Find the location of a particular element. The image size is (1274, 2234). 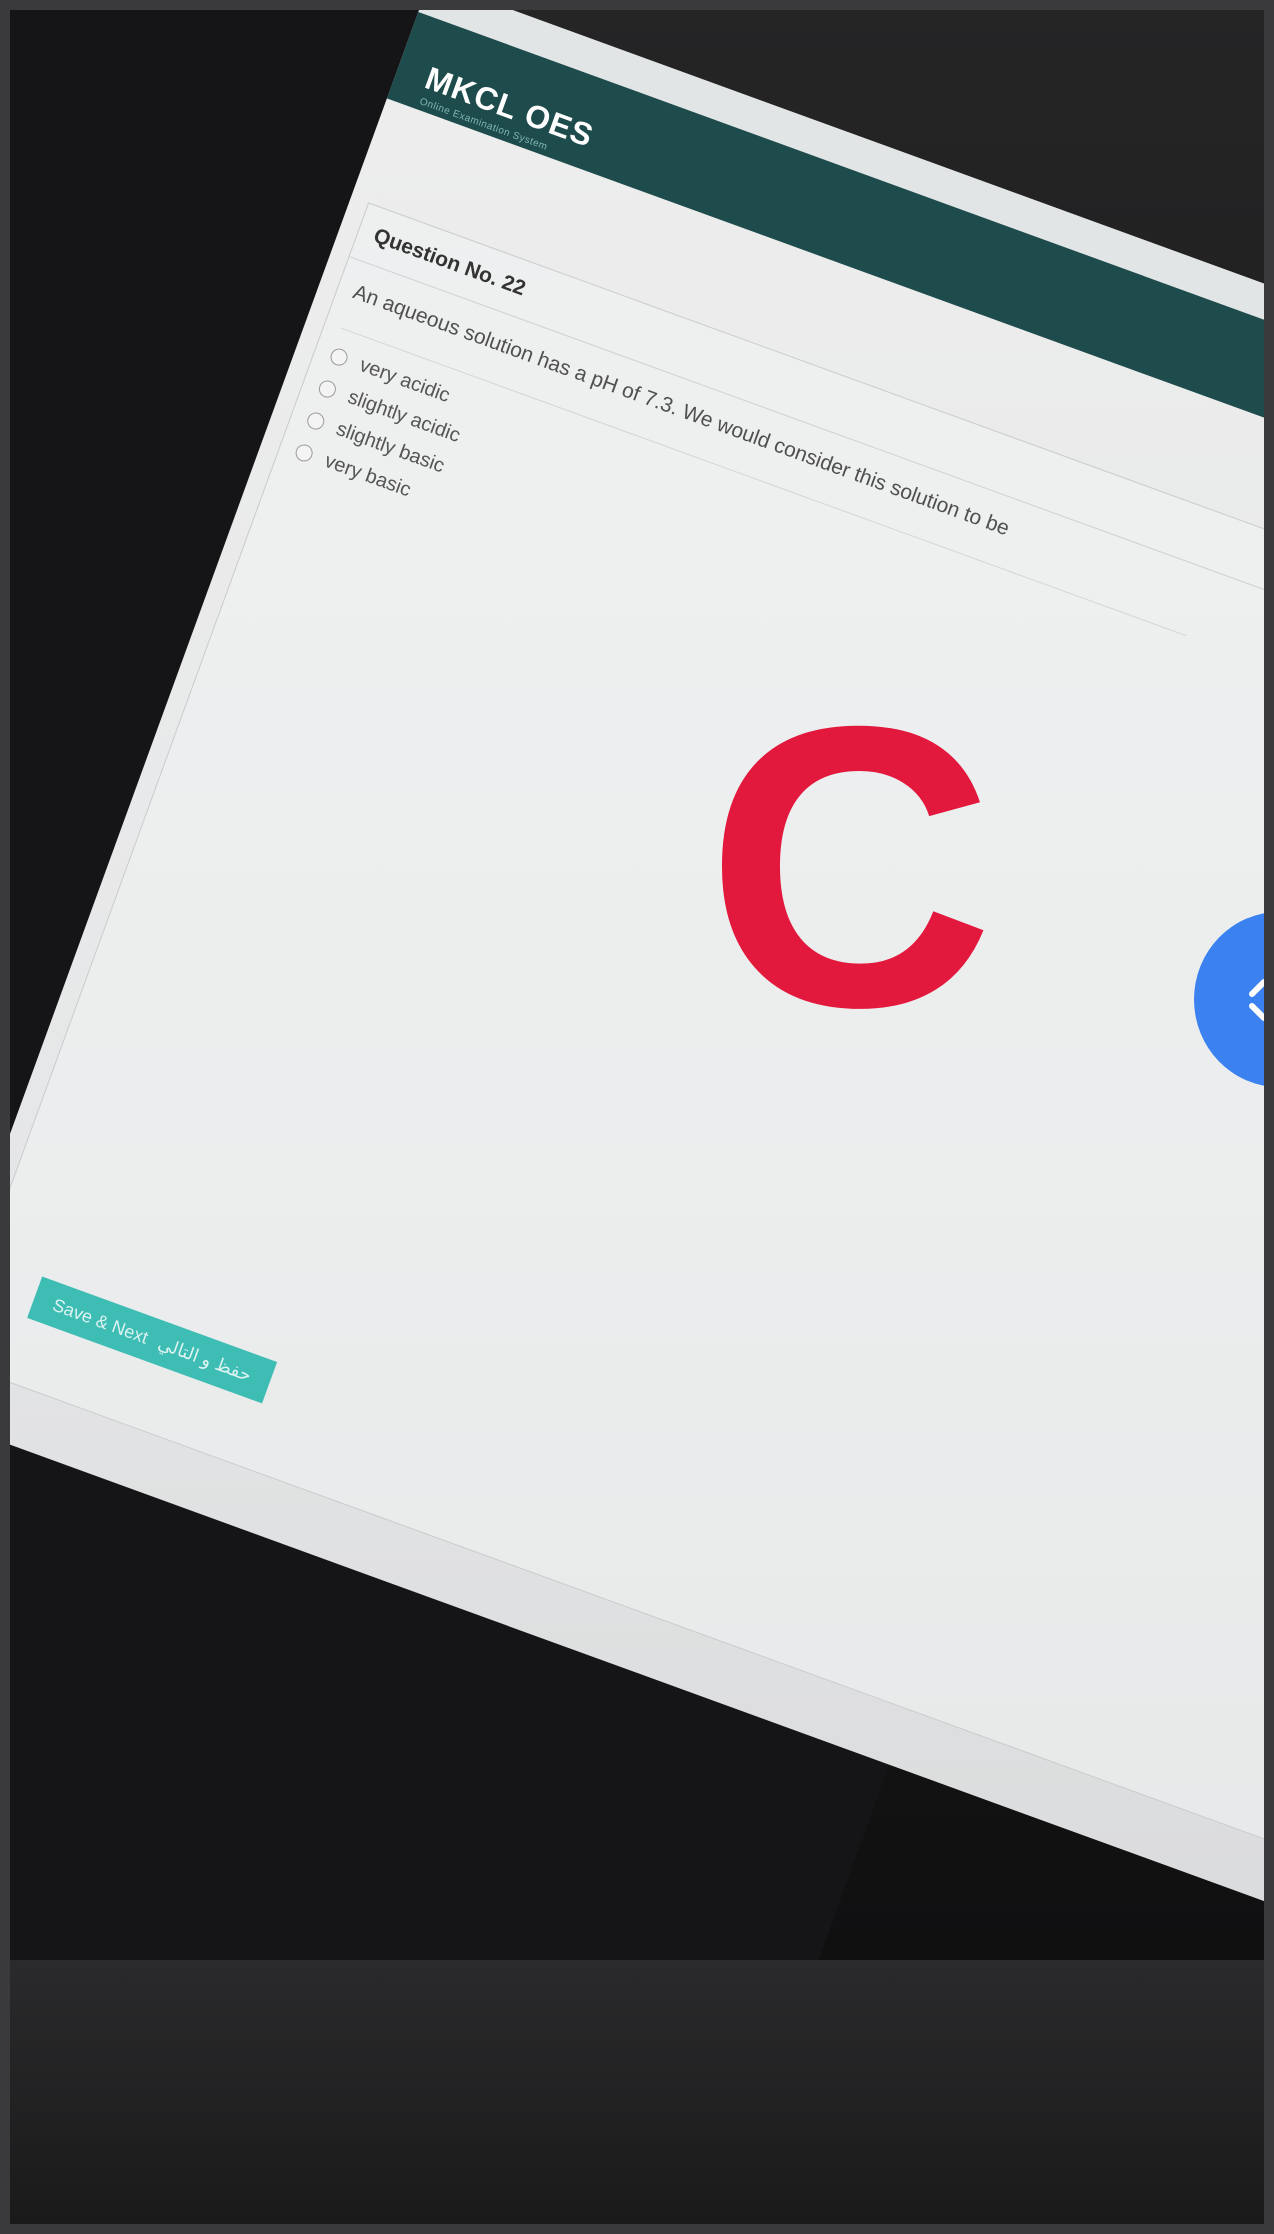

answer-letter: C is located at coordinates (850, 880).